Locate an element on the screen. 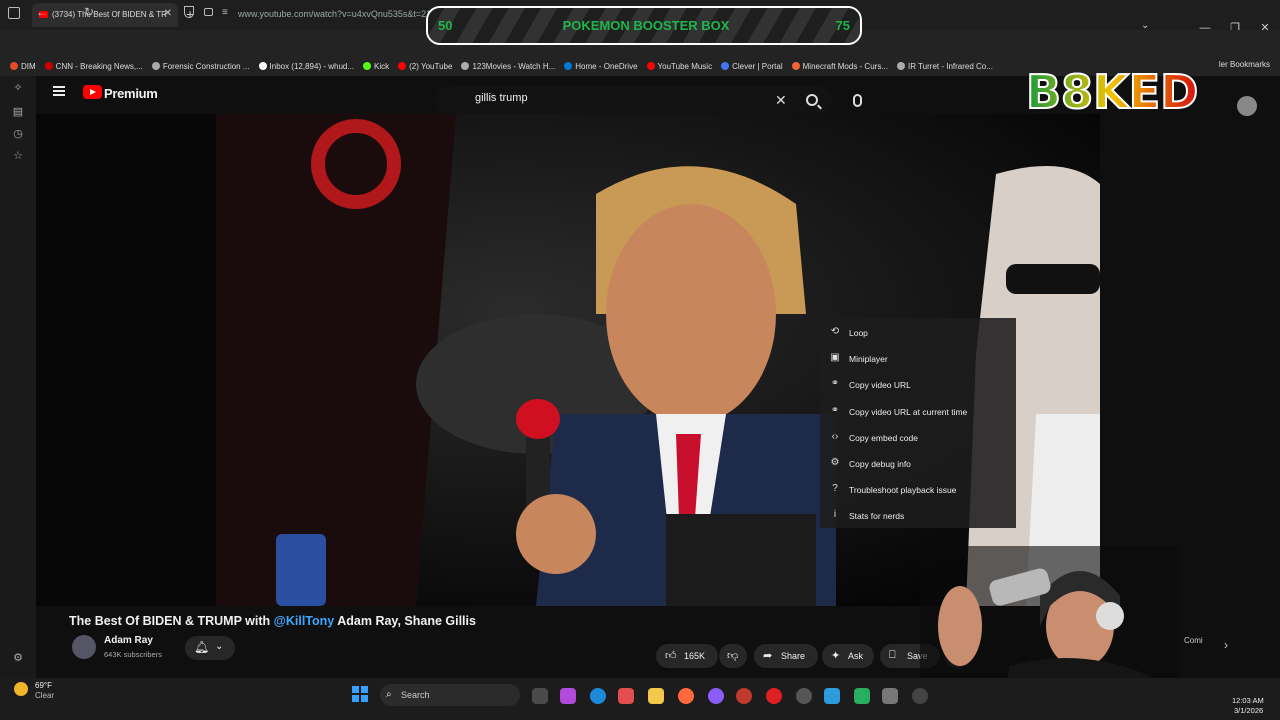  windows-start-icon is located at coordinates (360, 694).